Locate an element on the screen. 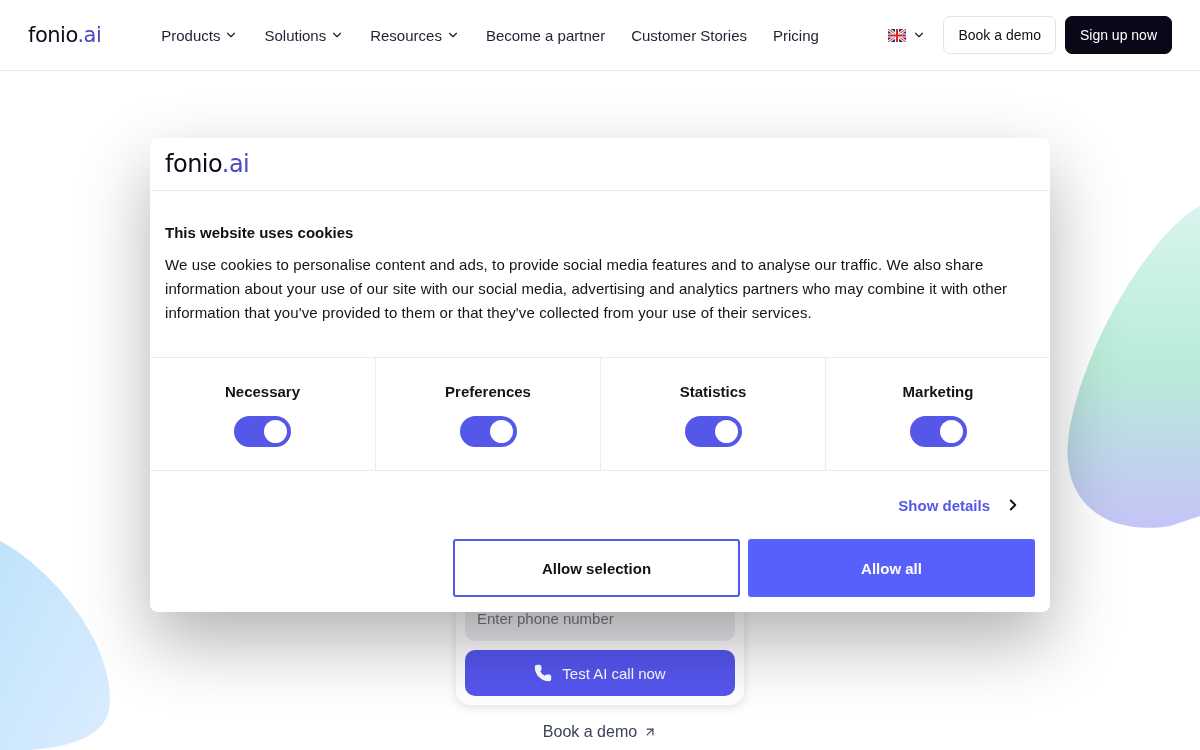  category-label: Preferences is located at coordinates (488, 391).